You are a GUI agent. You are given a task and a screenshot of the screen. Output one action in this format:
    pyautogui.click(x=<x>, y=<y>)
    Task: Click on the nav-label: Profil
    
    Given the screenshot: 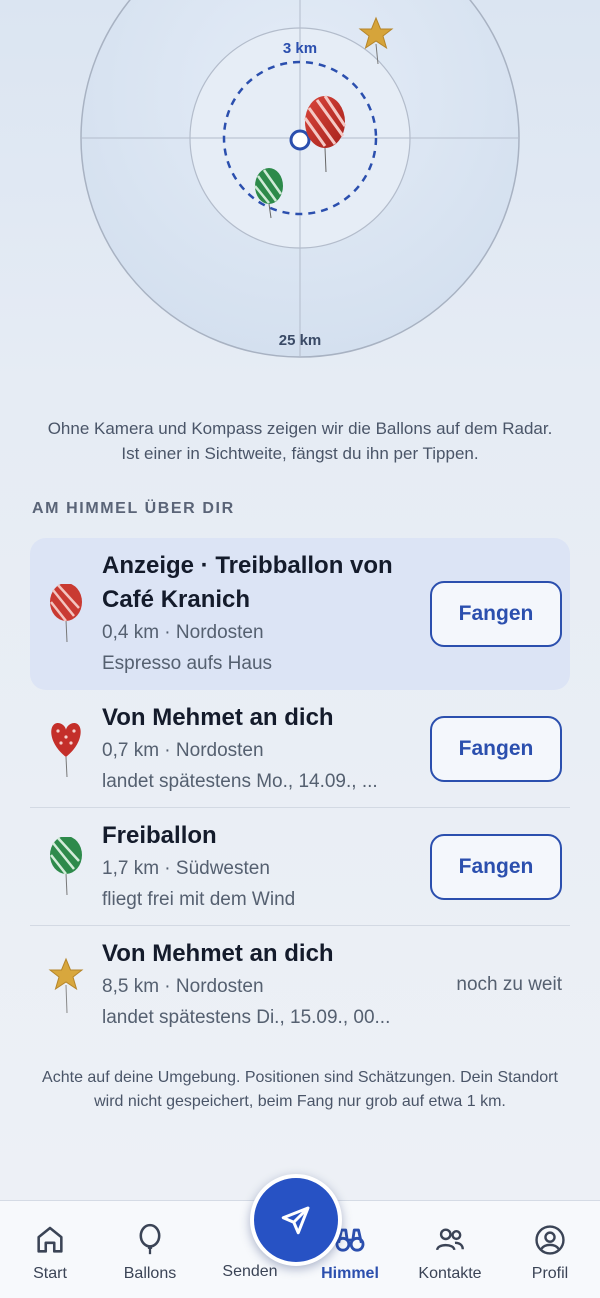 What is the action you would take?
    pyautogui.click(x=550, y=1273)
    